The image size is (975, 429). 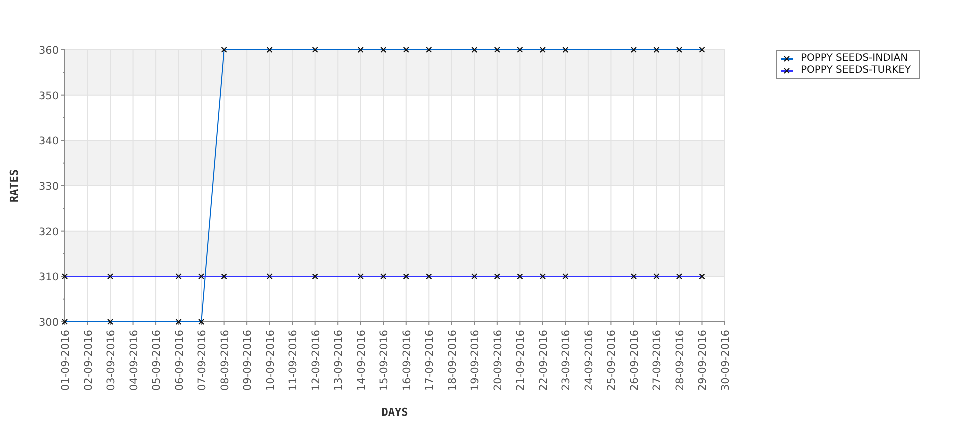 I want to click on axis-tick-label: 30-09-2016, so click(x=726, y=361).